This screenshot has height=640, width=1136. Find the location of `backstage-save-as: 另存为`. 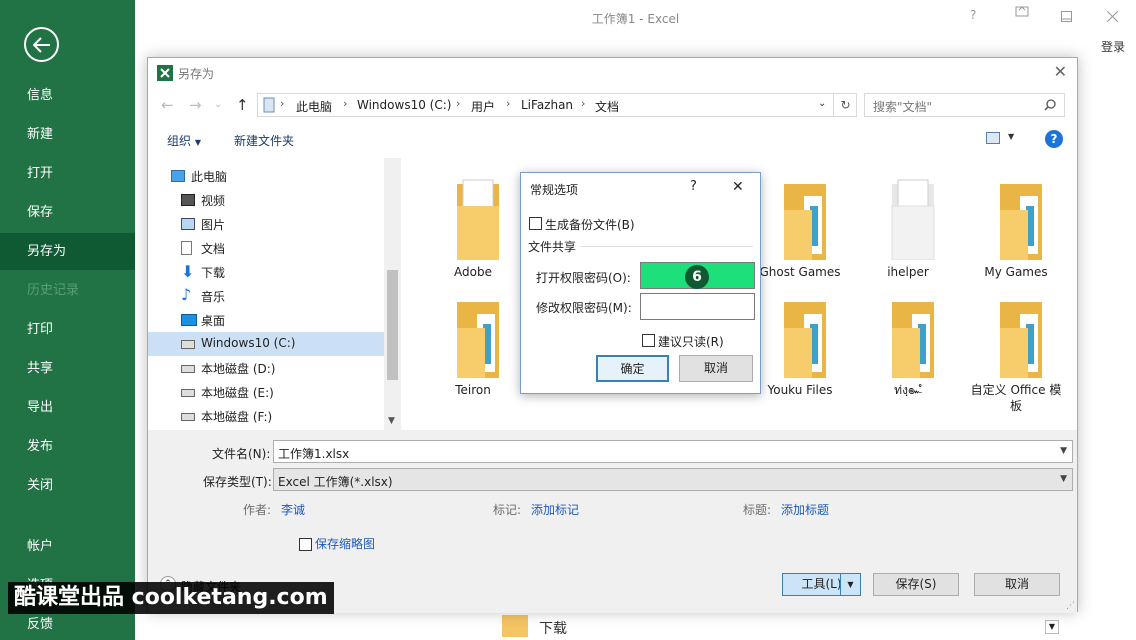

backstage-save-as: 另存为 is located at coordinates (67, 251).